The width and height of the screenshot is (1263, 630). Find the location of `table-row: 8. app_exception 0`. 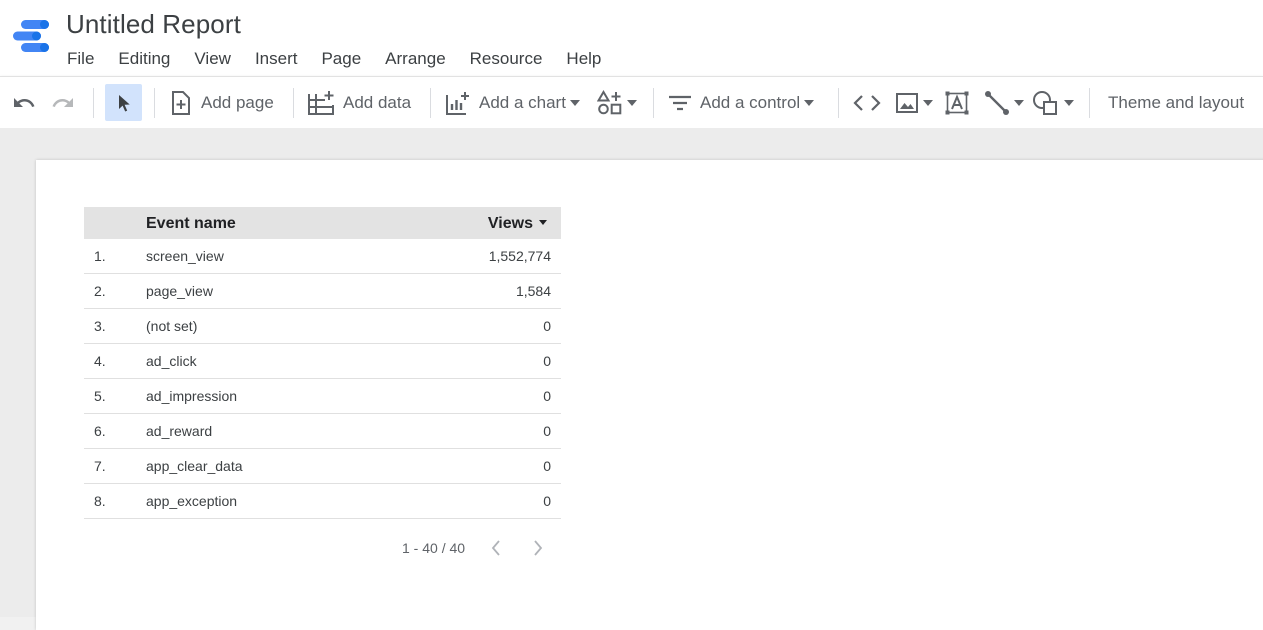

table-row: 8. app_exception 0 is located at coordinates (322, 501).